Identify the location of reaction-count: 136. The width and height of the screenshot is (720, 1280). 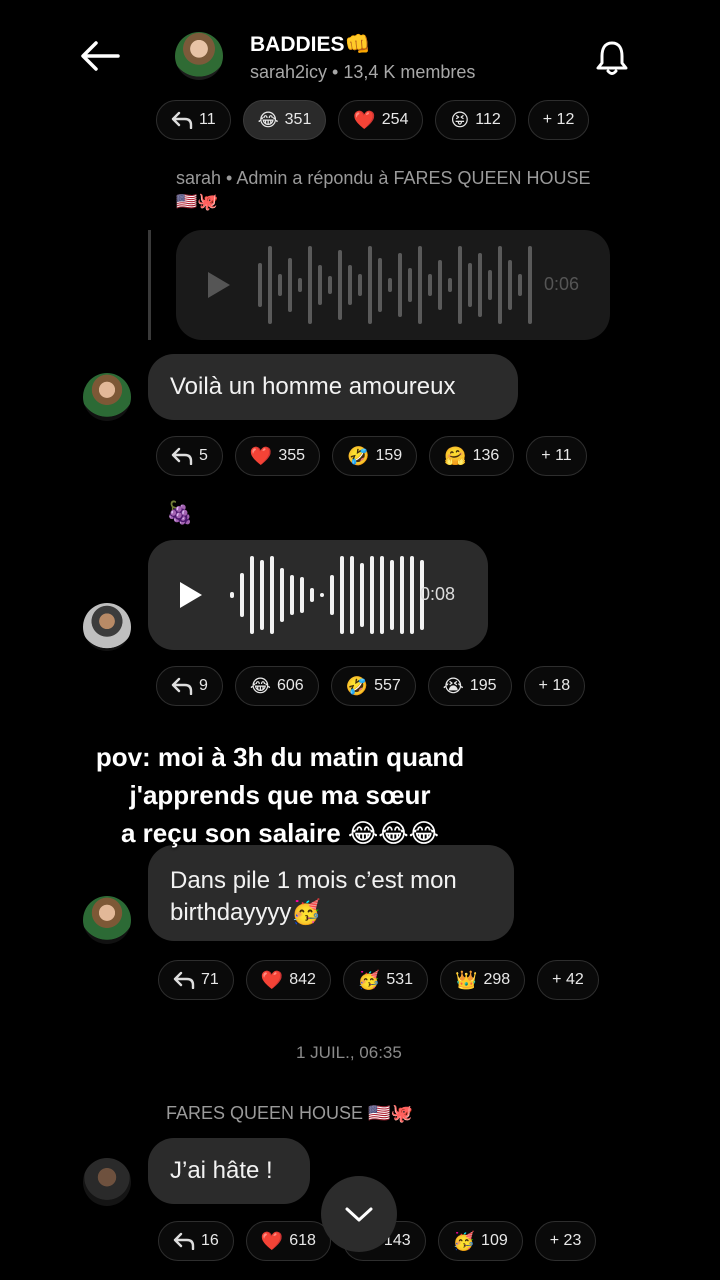
(486, 455).